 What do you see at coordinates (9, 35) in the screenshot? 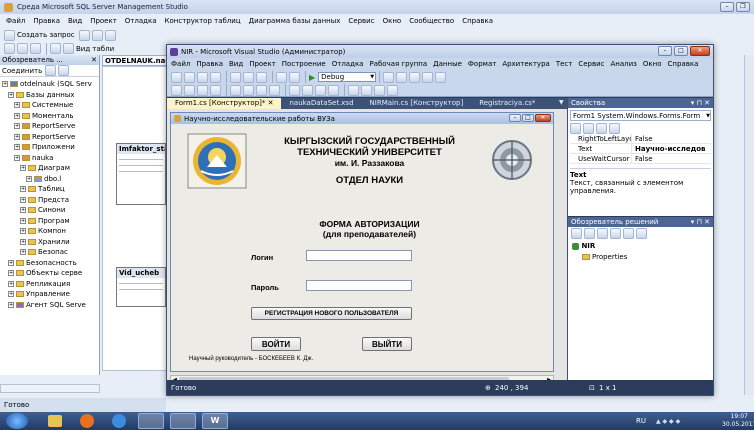
I see `new-query-icon` at bounding box center [9, 35].